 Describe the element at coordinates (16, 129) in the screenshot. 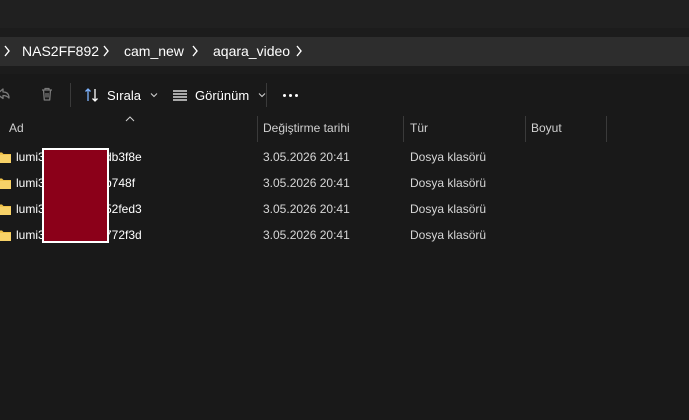

I see `column-header-name: Ad` at that location.